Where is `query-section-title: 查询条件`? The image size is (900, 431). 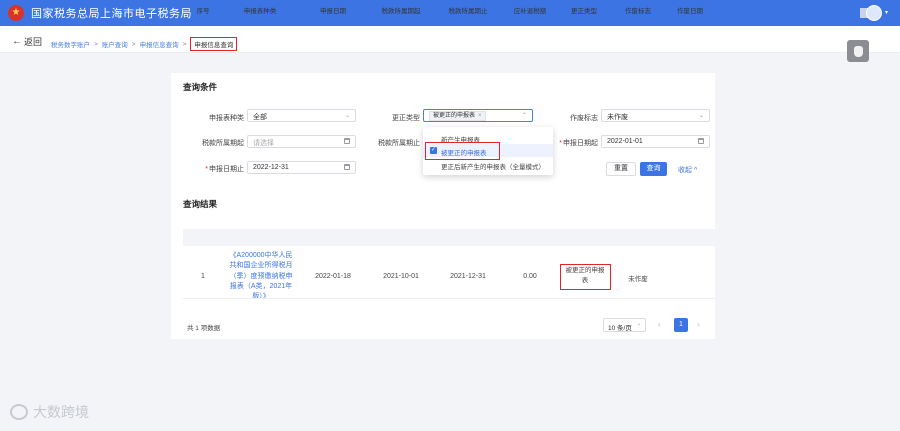 query-section-title: 查询条件 is located at coordinates (200, 87).